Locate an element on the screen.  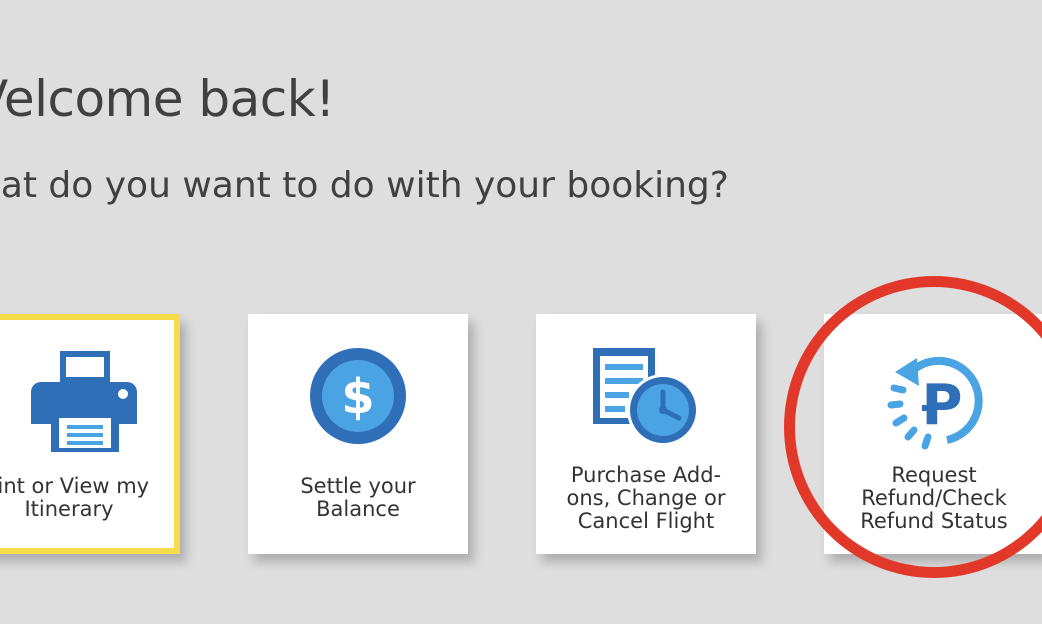
document-clock-icon is located at coordinates (646, 400).